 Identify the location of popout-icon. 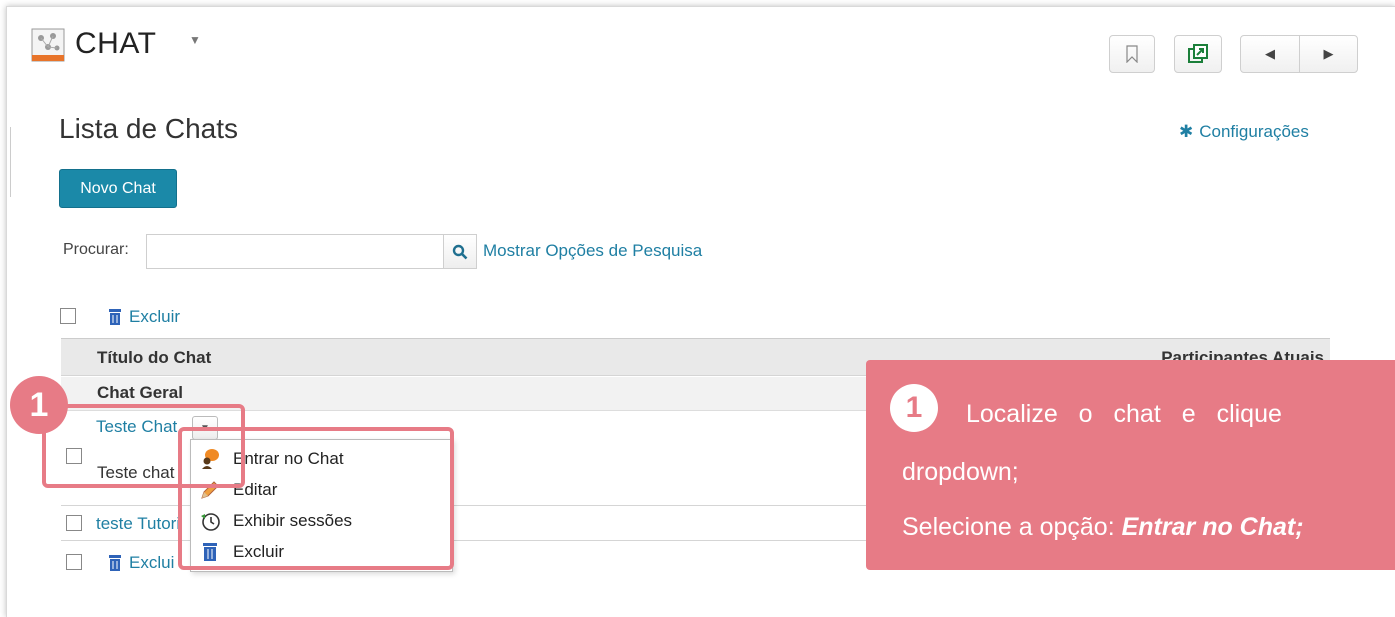
(1198, 53).